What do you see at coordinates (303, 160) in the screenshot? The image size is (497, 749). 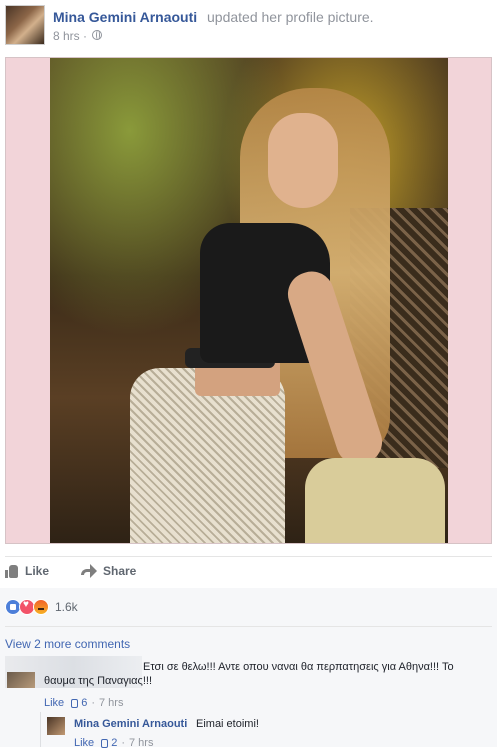 I see `photo-face` at bounding box center [303, 160].